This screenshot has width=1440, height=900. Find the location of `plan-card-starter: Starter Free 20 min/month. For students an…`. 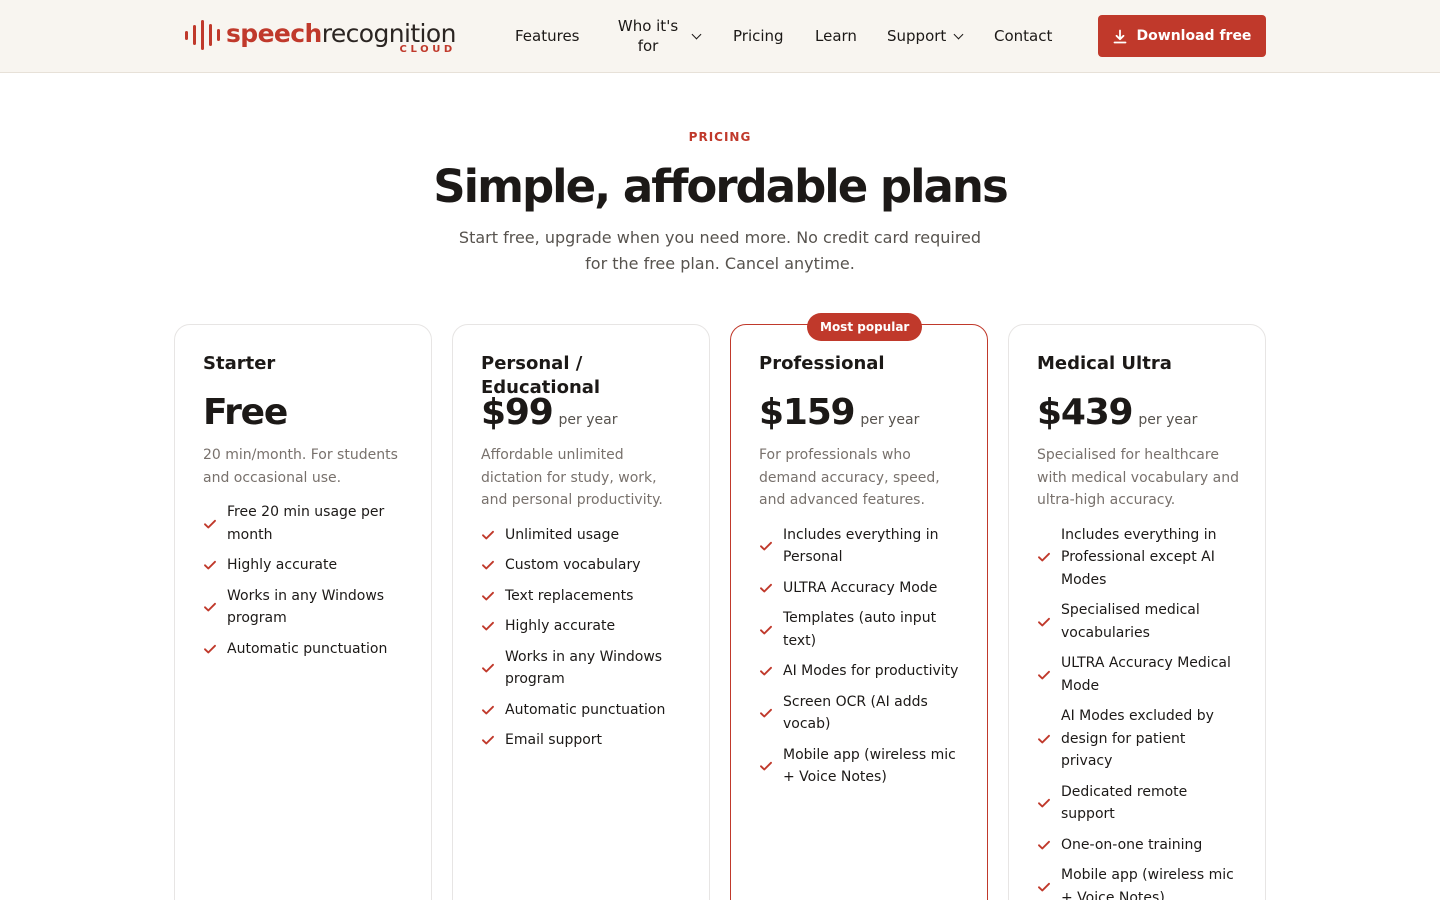

plan-card-starter: Starter Free 20 min/month. For students an… is located at coordinates (303, 612).